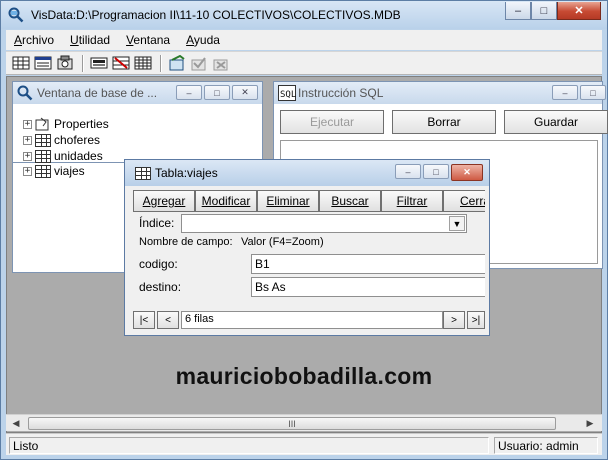  I want to click on sql-window-title-bar: SQL Instrucción SQL – □, so click(440, 93).